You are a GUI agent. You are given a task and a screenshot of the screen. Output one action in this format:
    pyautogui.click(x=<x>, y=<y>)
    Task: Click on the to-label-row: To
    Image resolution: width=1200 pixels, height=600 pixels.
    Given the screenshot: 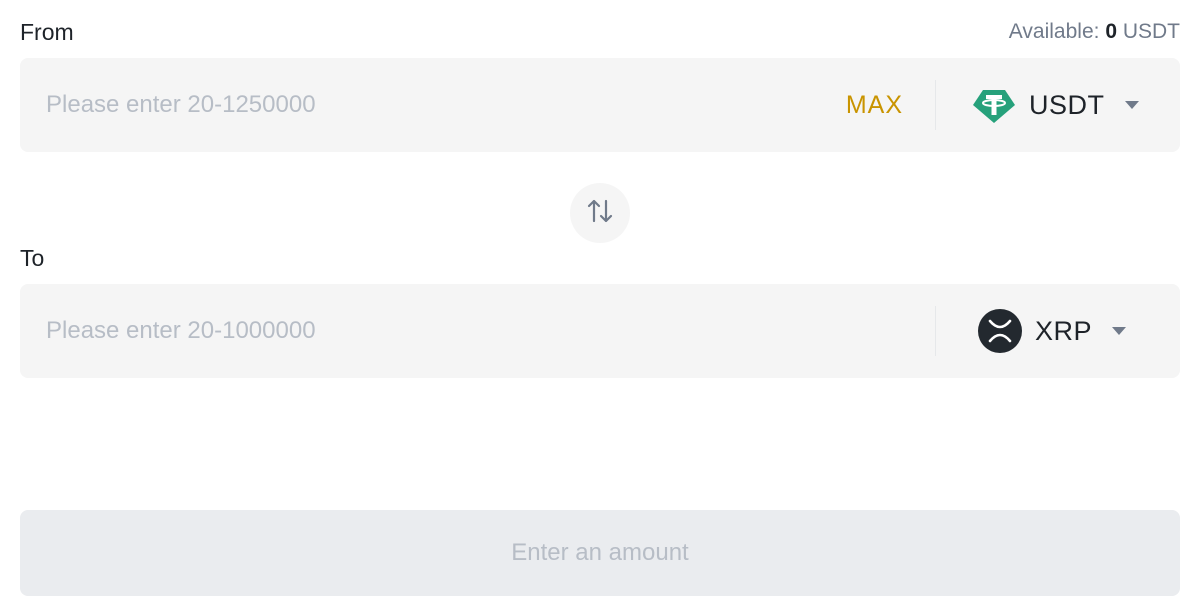 What is the action you would take?
    pyautogui.click(x=600, y=258)
    